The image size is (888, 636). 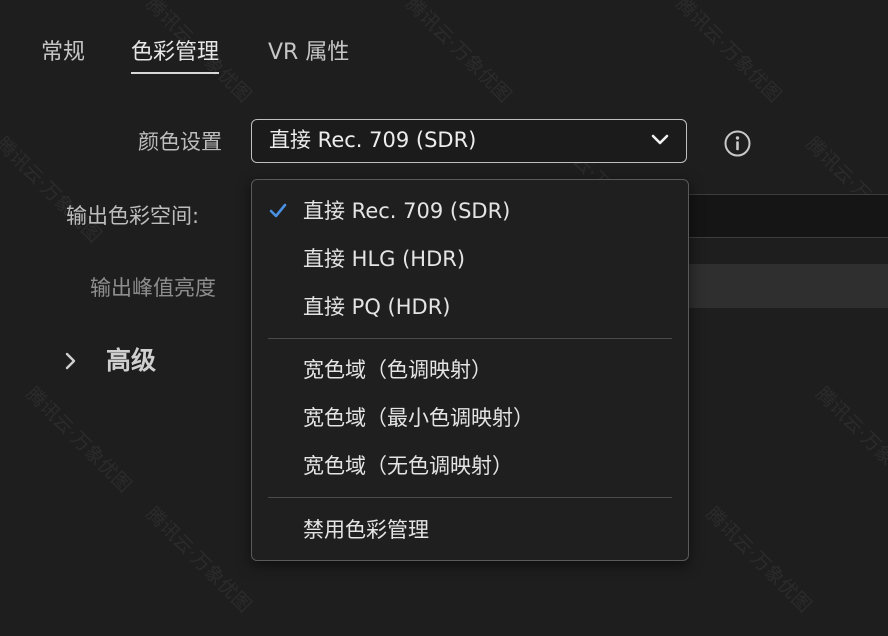 I want to click on menu-item-label: 直接 Rec. 709 (SDR), so click(x=407, y=211).